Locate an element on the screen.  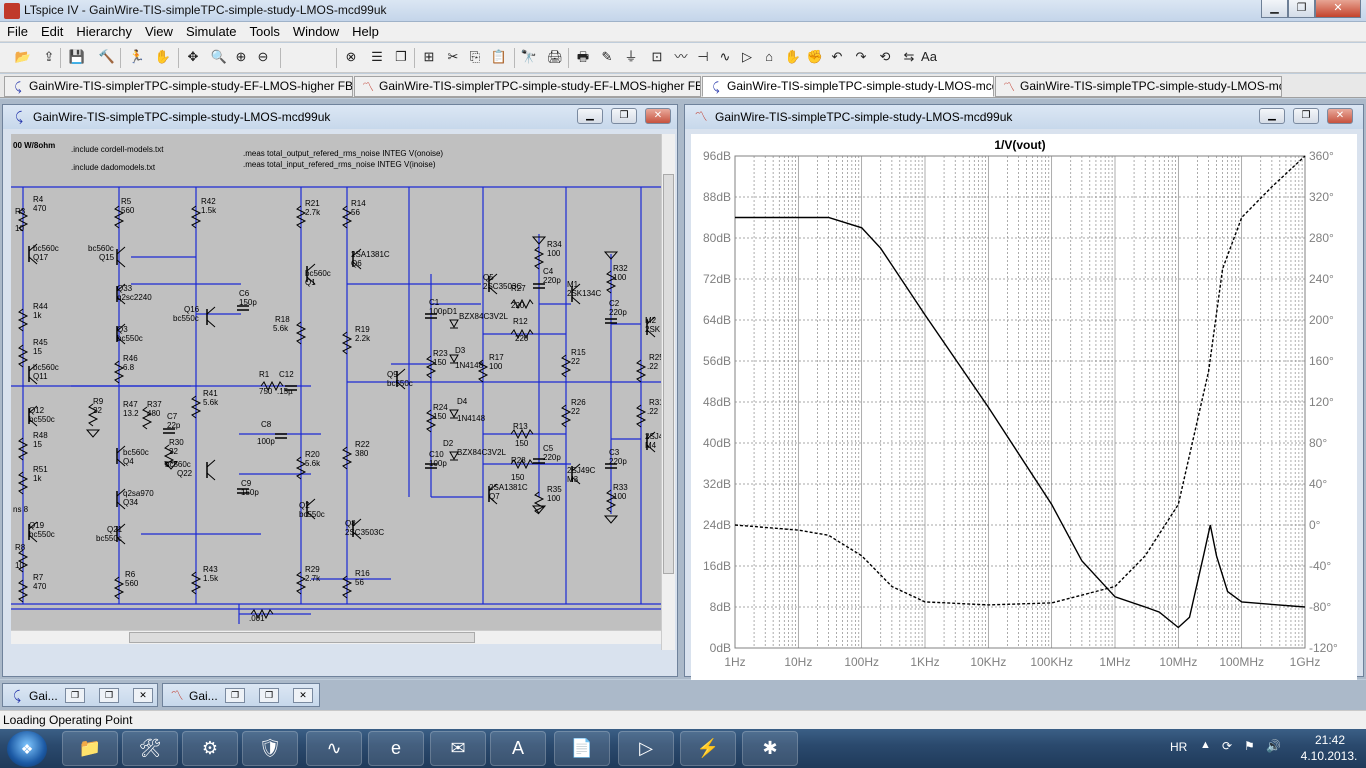
schematic-minimize-button: ▁ is located at coordinates (590, 116).